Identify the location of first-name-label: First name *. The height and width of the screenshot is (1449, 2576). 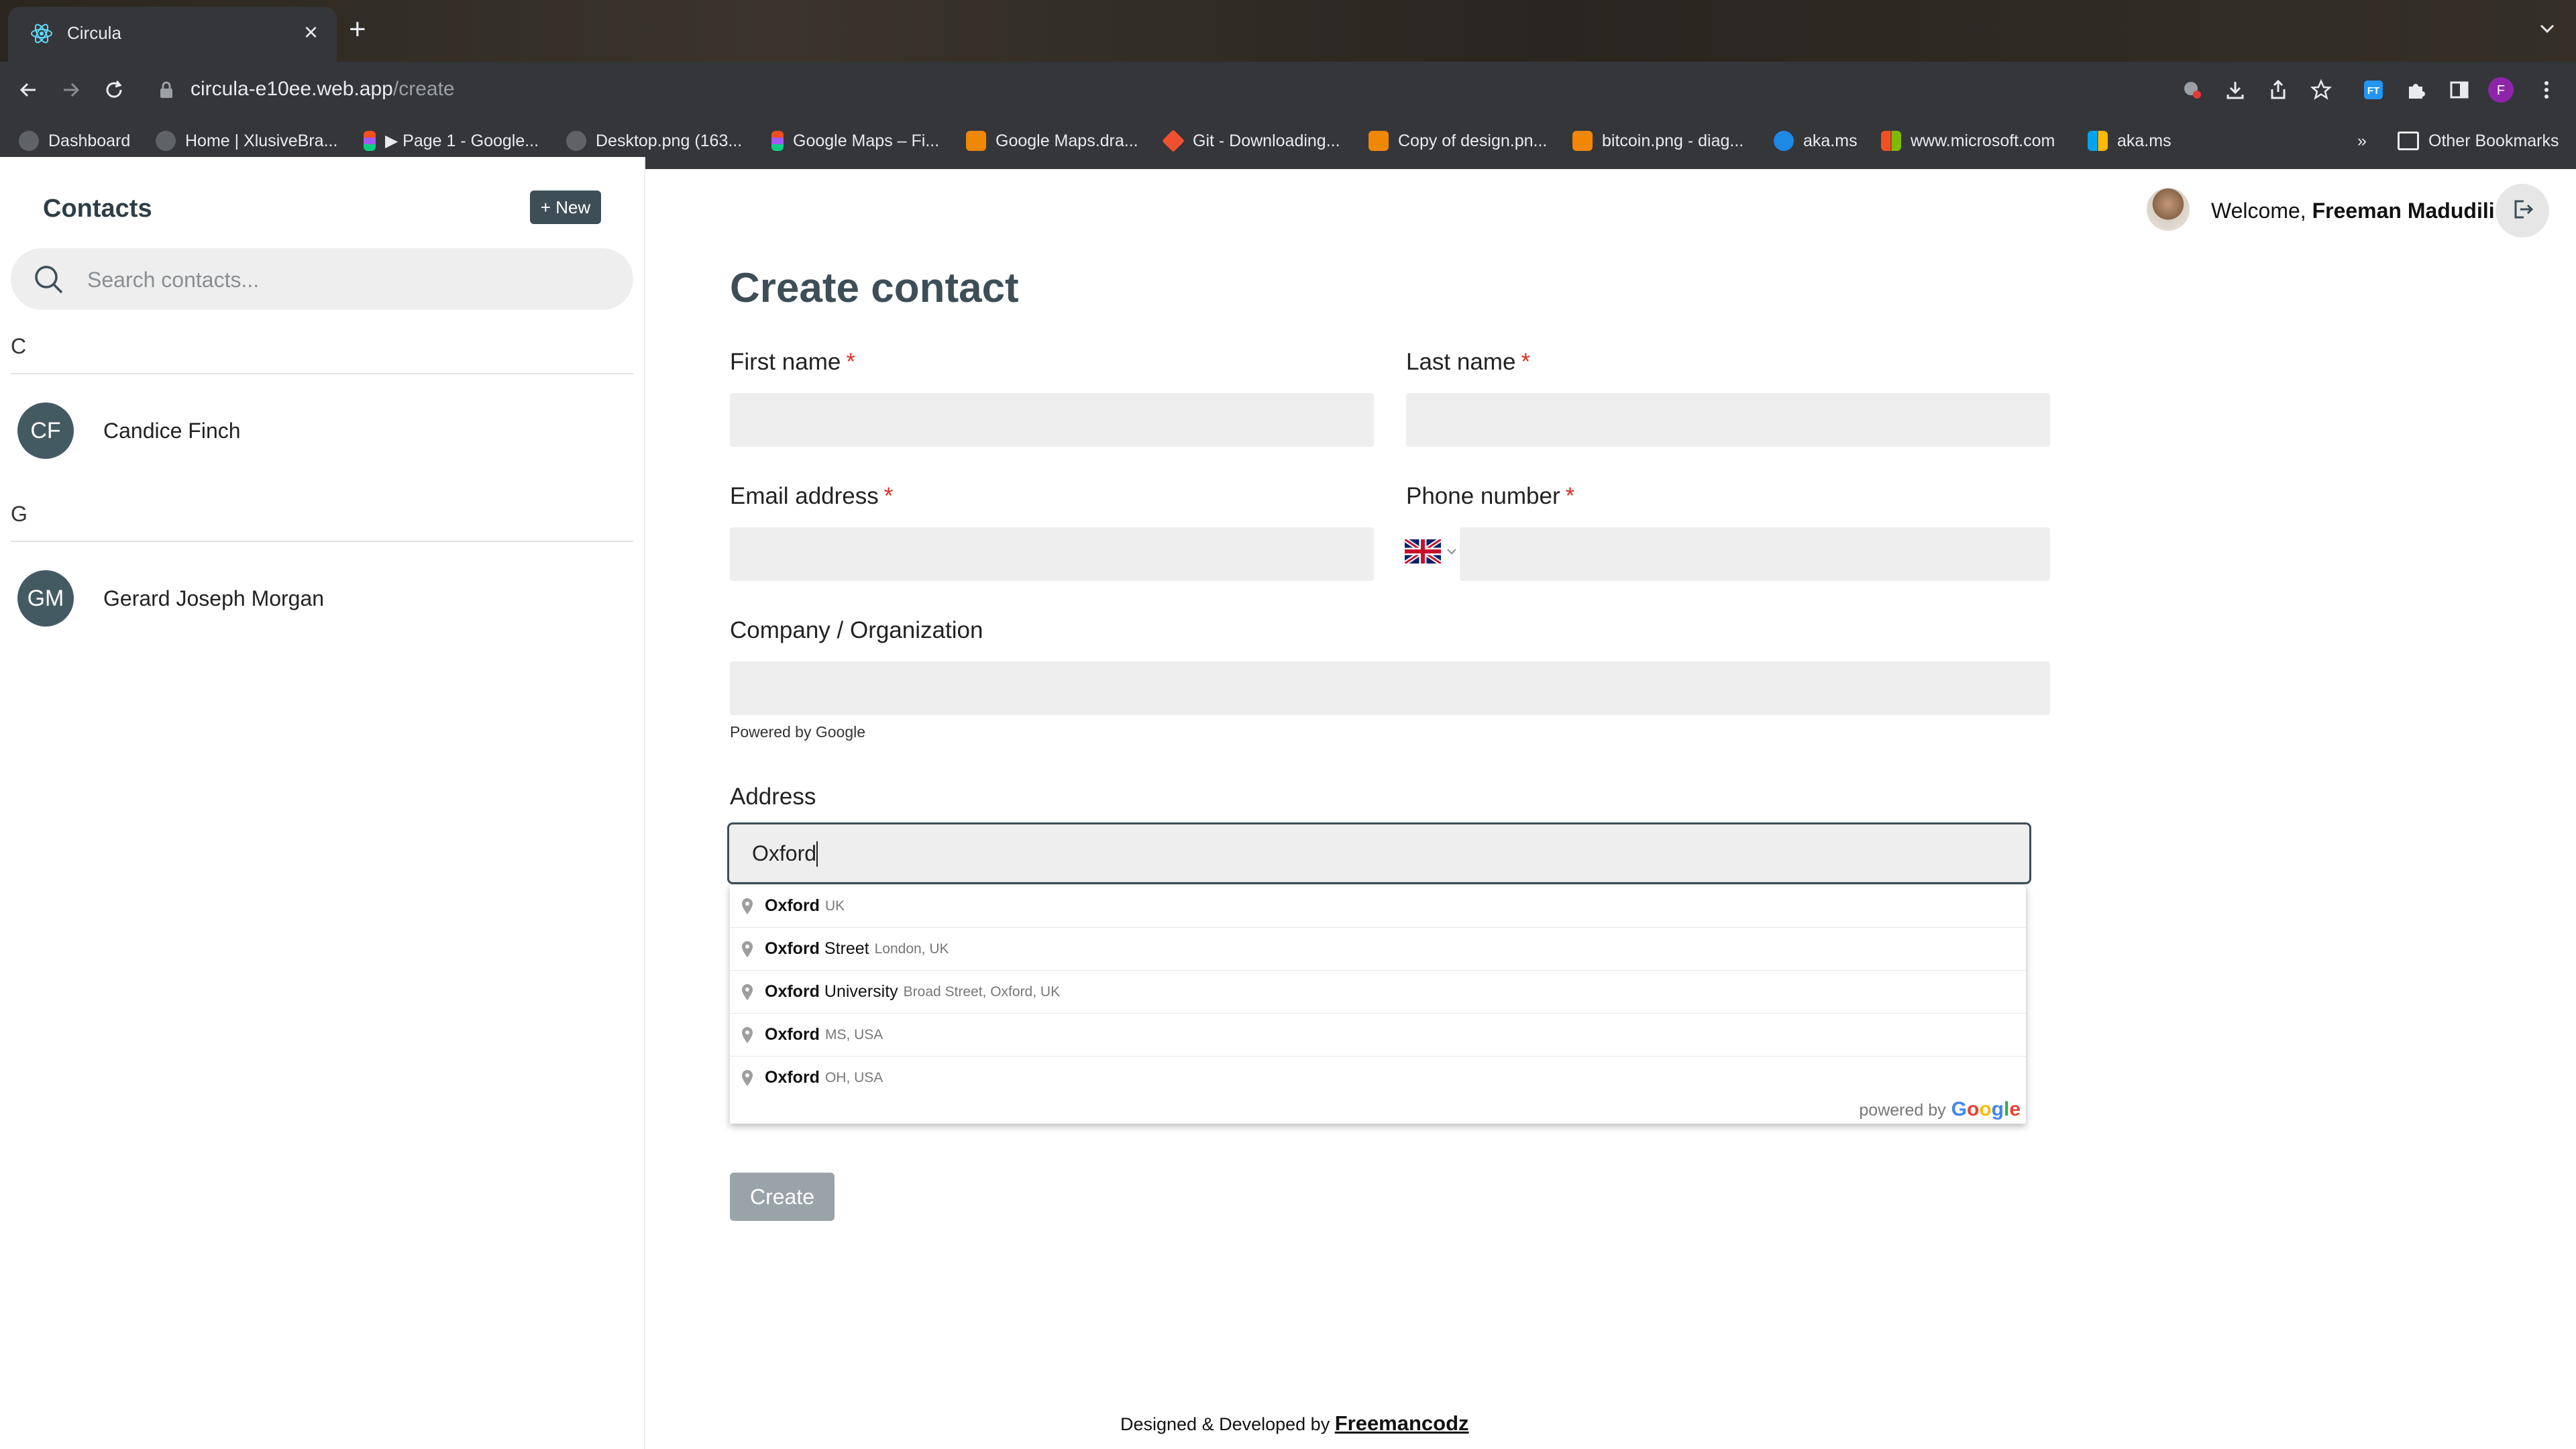
(792, 362).